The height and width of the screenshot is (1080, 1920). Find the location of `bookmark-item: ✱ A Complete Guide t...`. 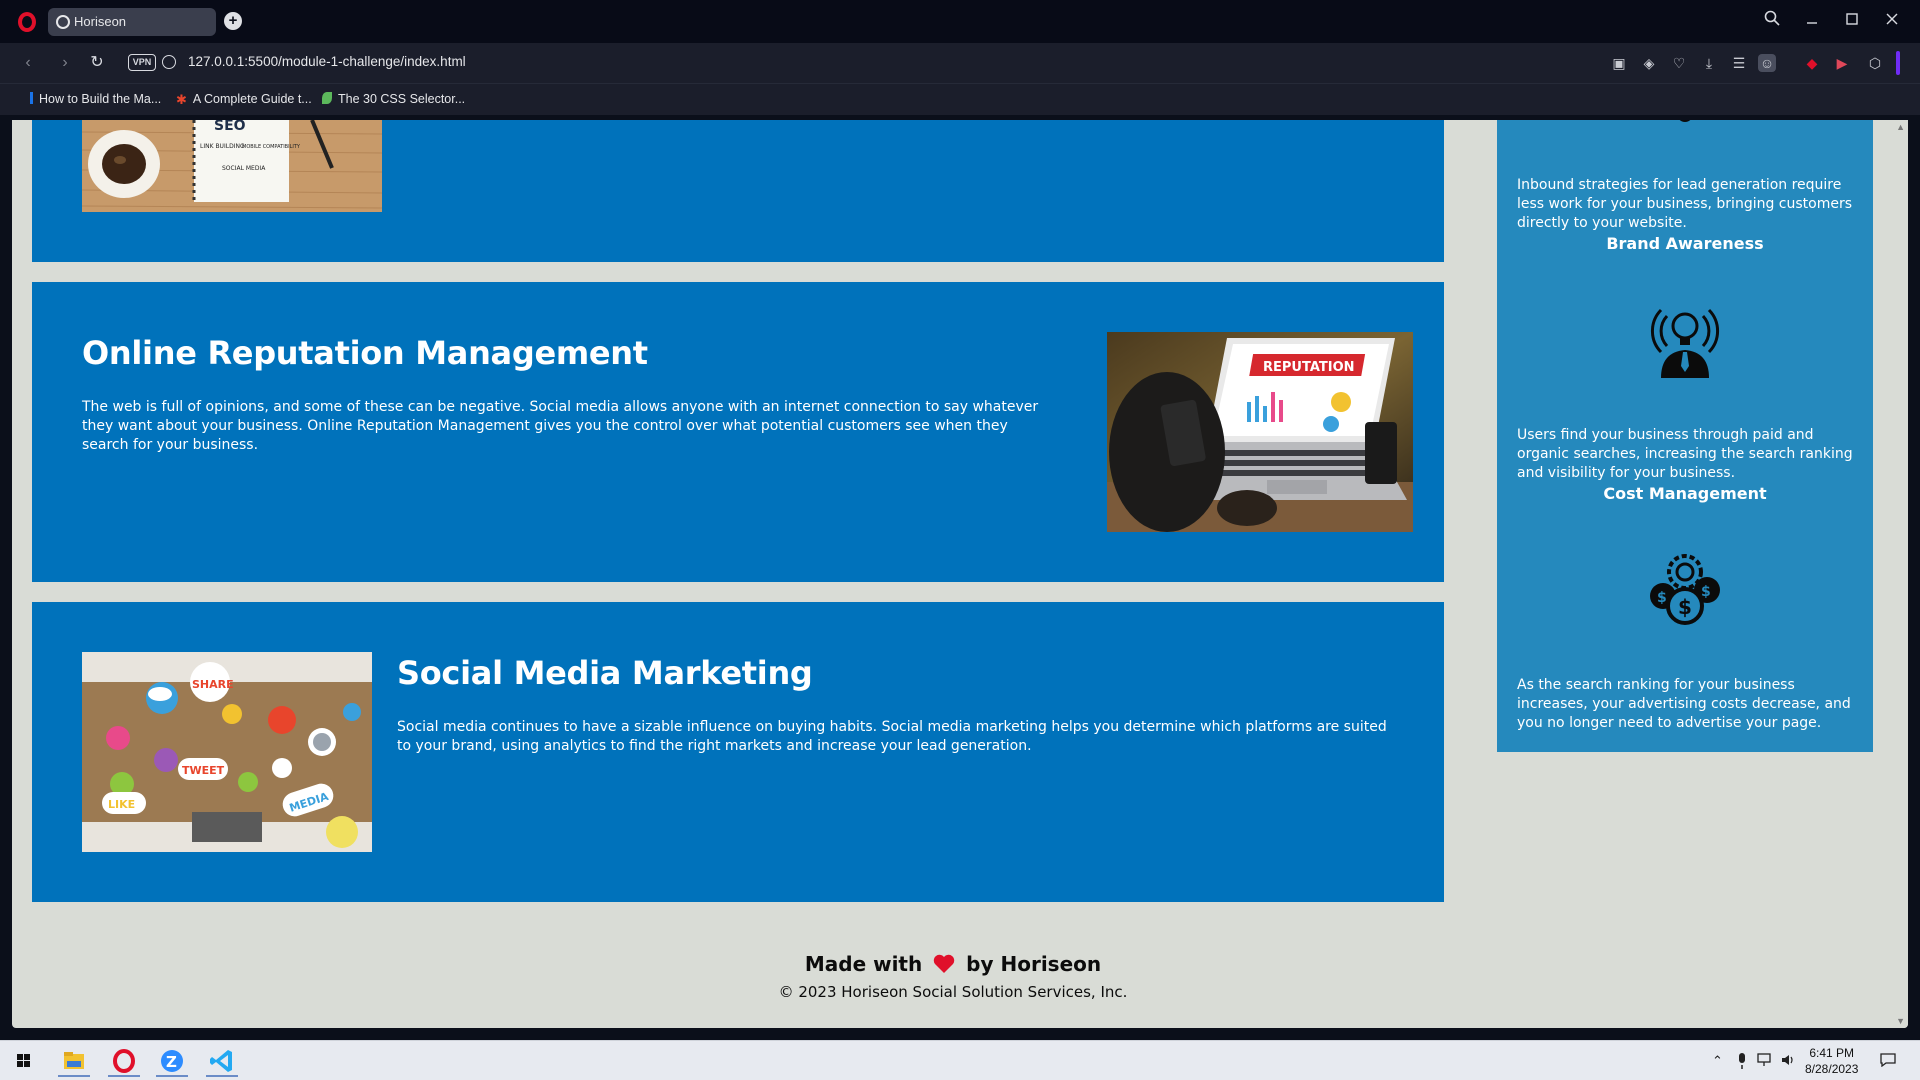

bookmark-item: ✱ A Complete Guide t... is located at coordinates (244, 99).